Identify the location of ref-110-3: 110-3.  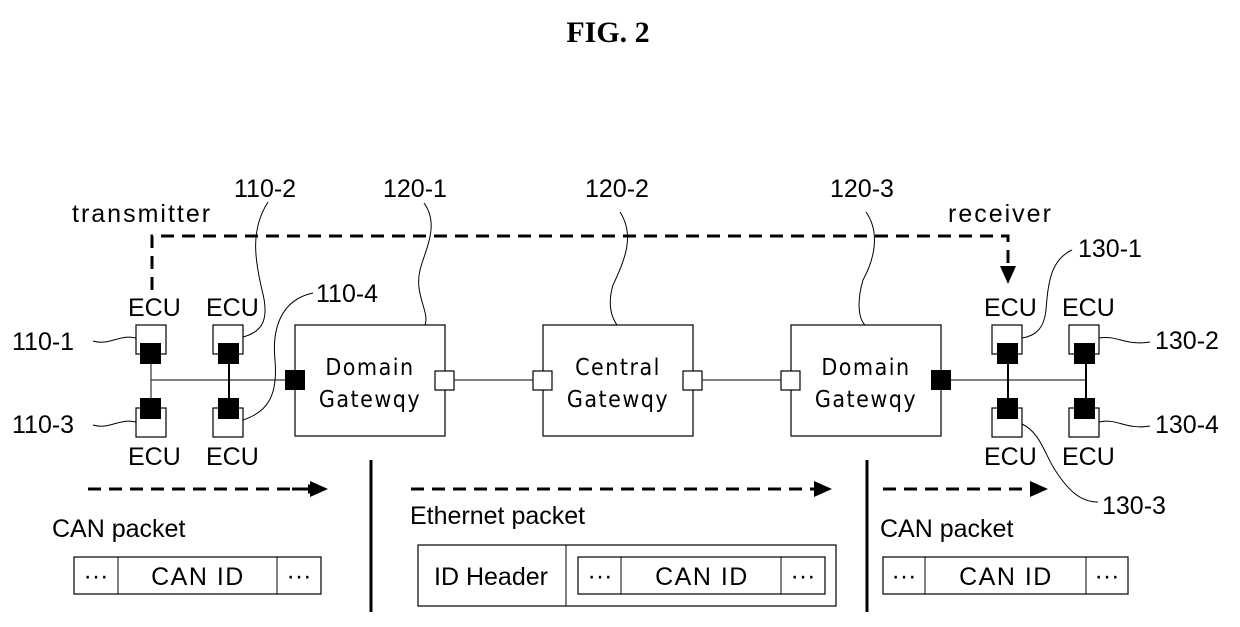
(43, 425).